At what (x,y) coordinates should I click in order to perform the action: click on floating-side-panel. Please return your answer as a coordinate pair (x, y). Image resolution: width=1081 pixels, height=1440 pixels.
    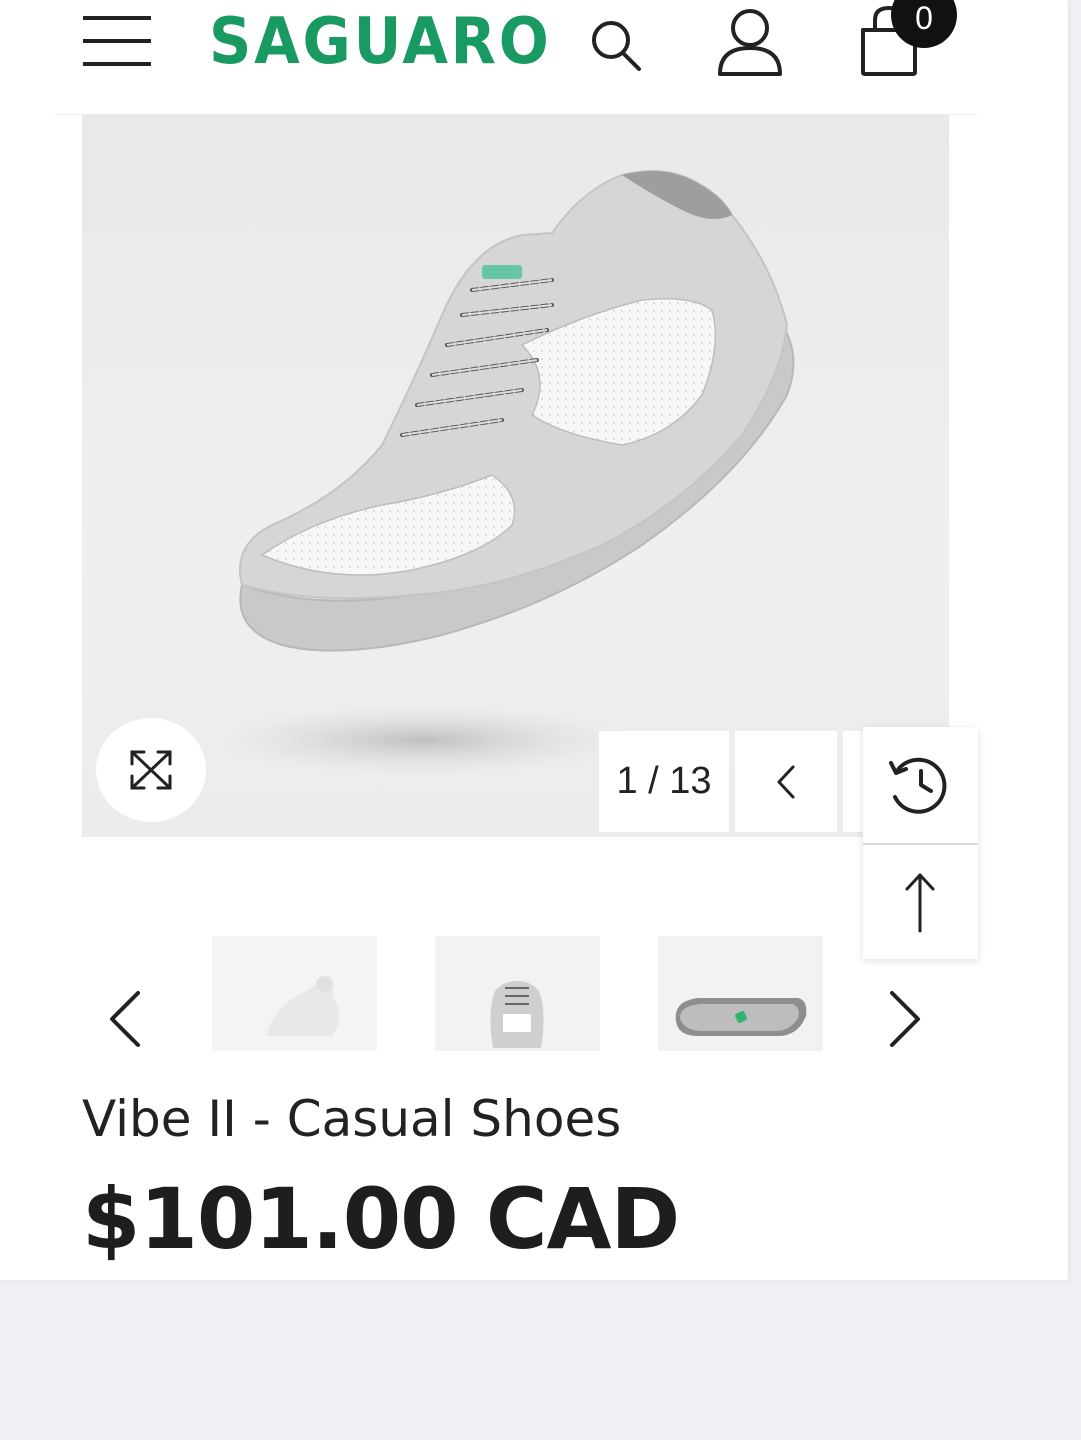
    Looking at the image, I should click on (920, 843).